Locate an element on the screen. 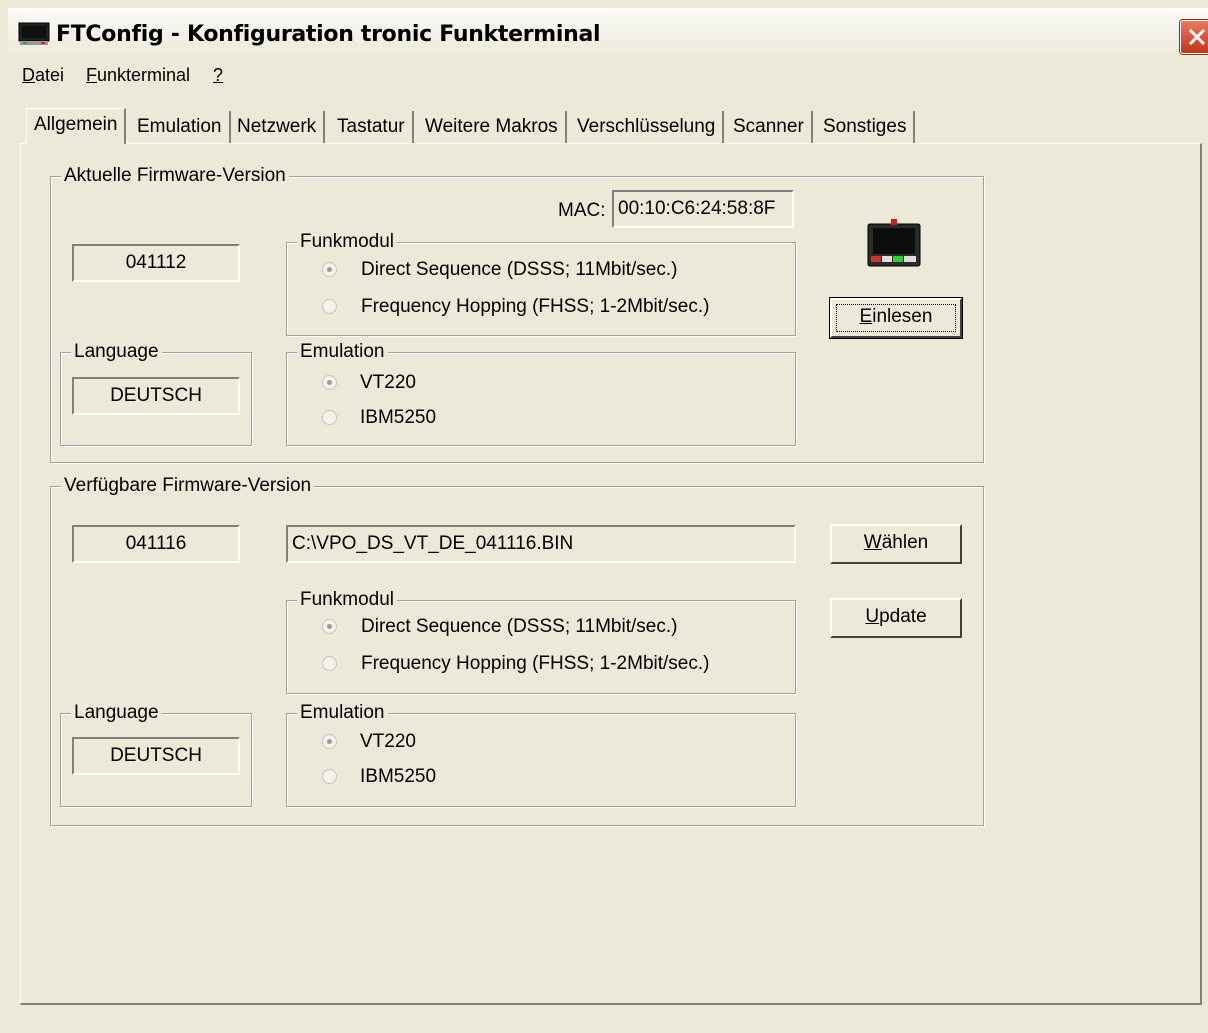  terminal-icon is located at coordinates (34, 34).